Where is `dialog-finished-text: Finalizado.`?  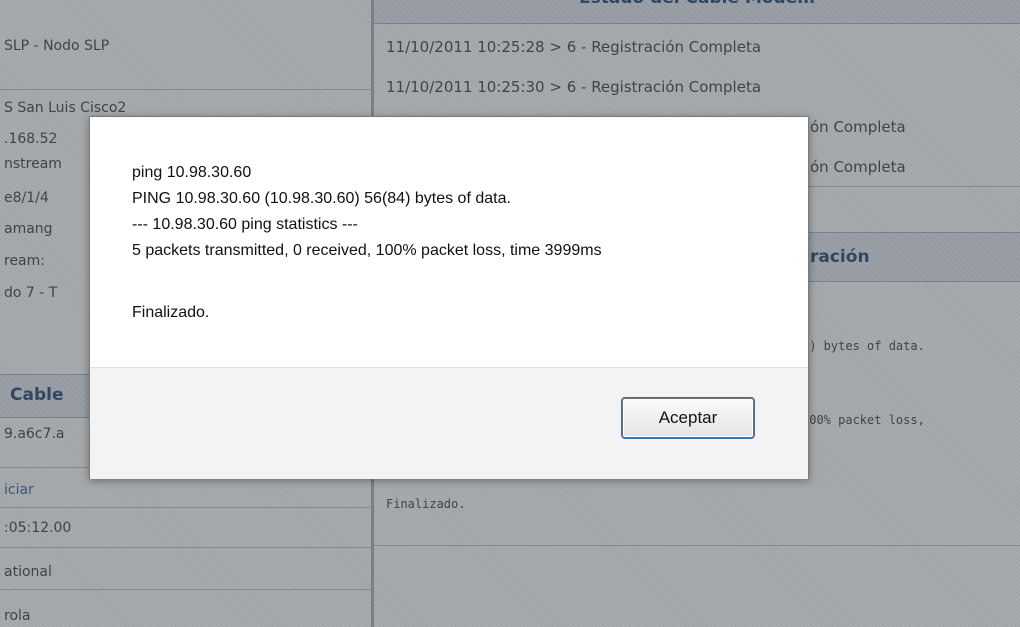
dialog-finished-text: Finalizado. is located at coordinates (171, 312).